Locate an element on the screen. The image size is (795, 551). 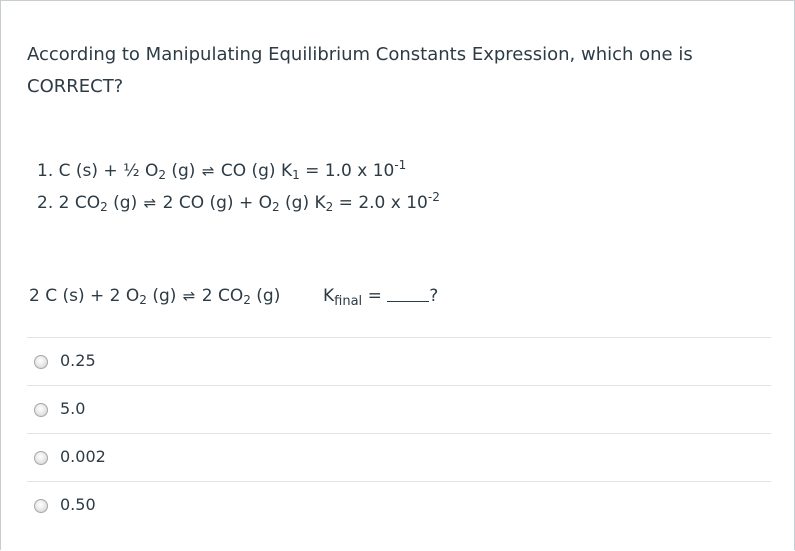
answer-label: 0.50 is located at coordinates (78, 504).